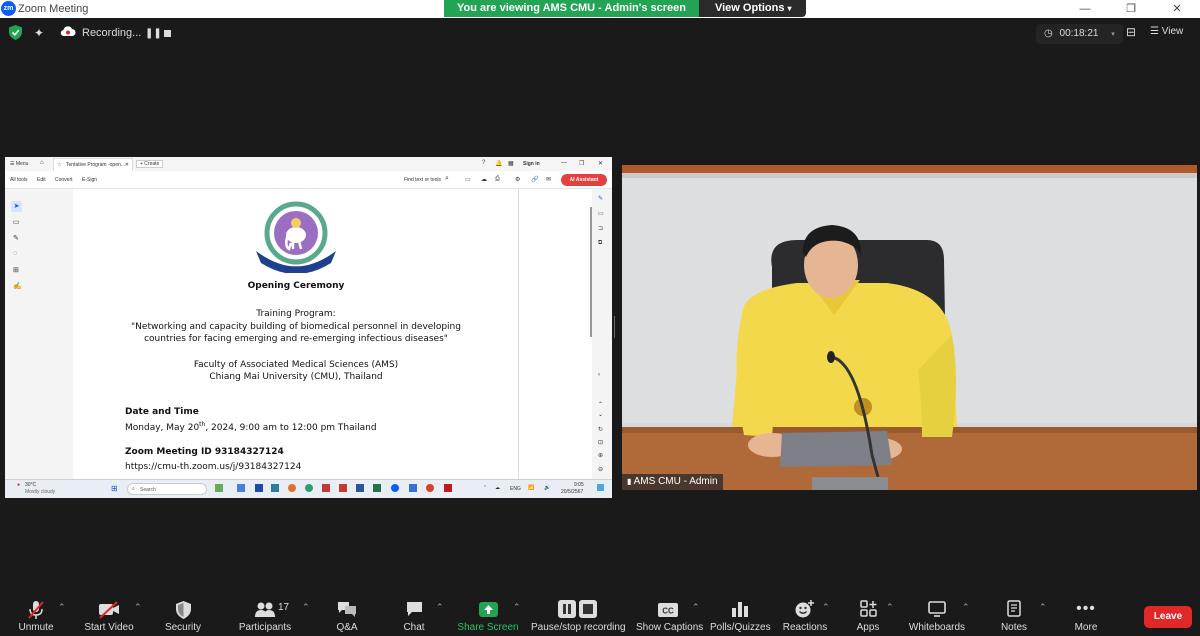  Describe the element at coordinates (483, 163) in the screenshot. I see `help-icon: ?` at that location.